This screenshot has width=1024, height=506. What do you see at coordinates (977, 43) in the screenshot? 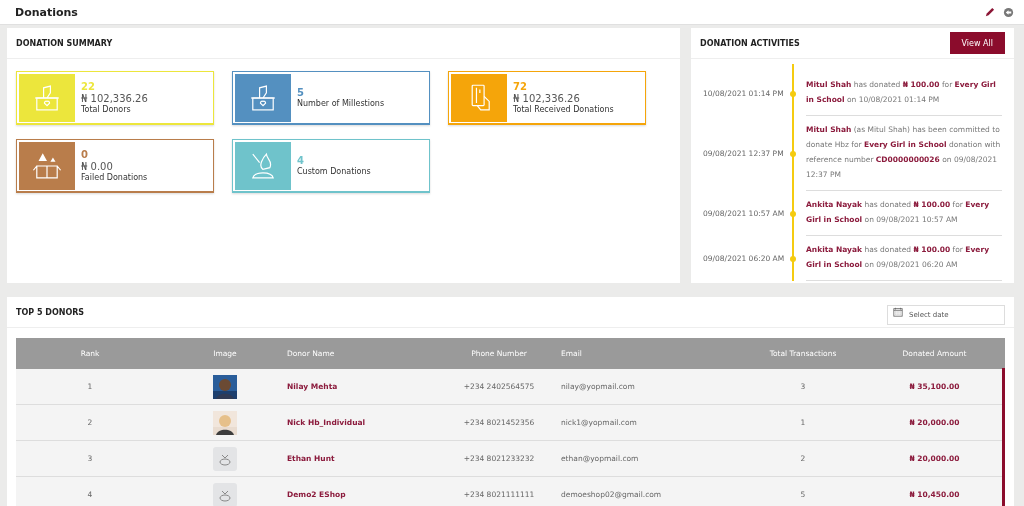
I see `view-all-button: View All` at bounding box center [977, 43].